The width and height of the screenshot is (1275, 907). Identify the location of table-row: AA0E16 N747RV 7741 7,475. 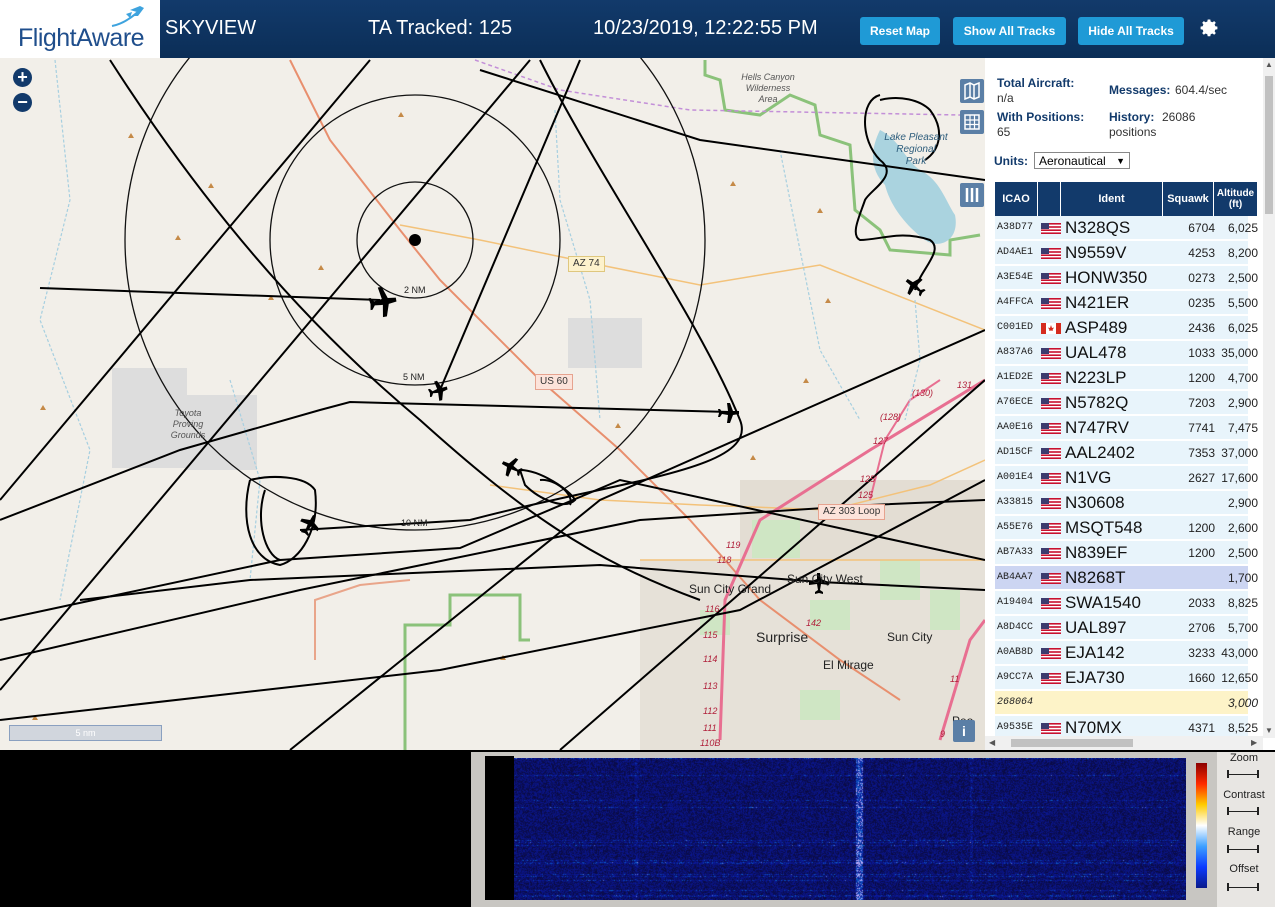
(1126, 428).